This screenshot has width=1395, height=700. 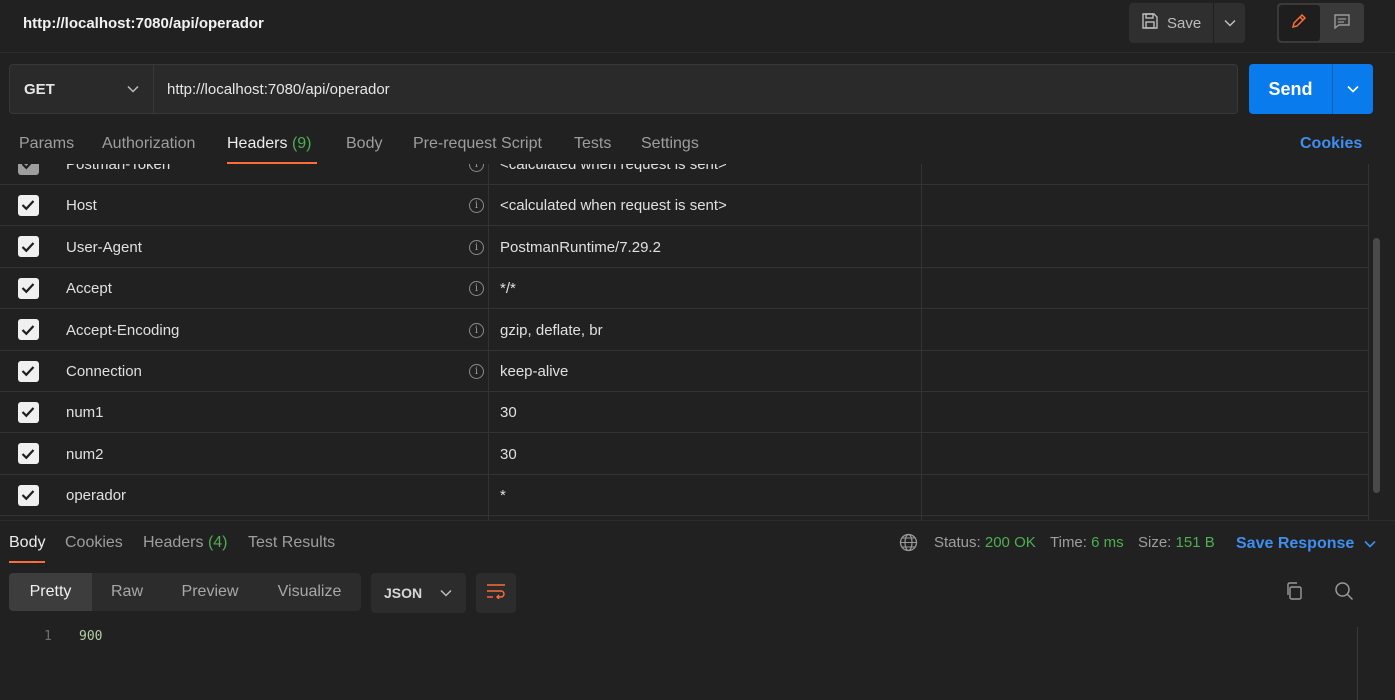 I want to click on format-label: JSON, so click(x=403, y=593).